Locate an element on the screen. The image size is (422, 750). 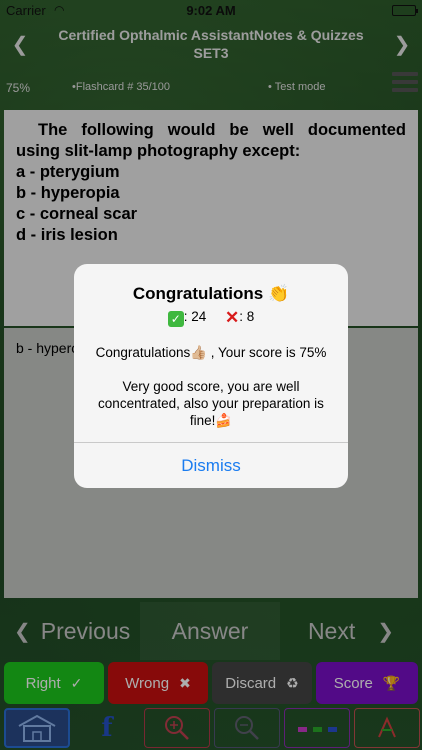
cross-mark-icon: ✕ is located at coordinates (232, 317).